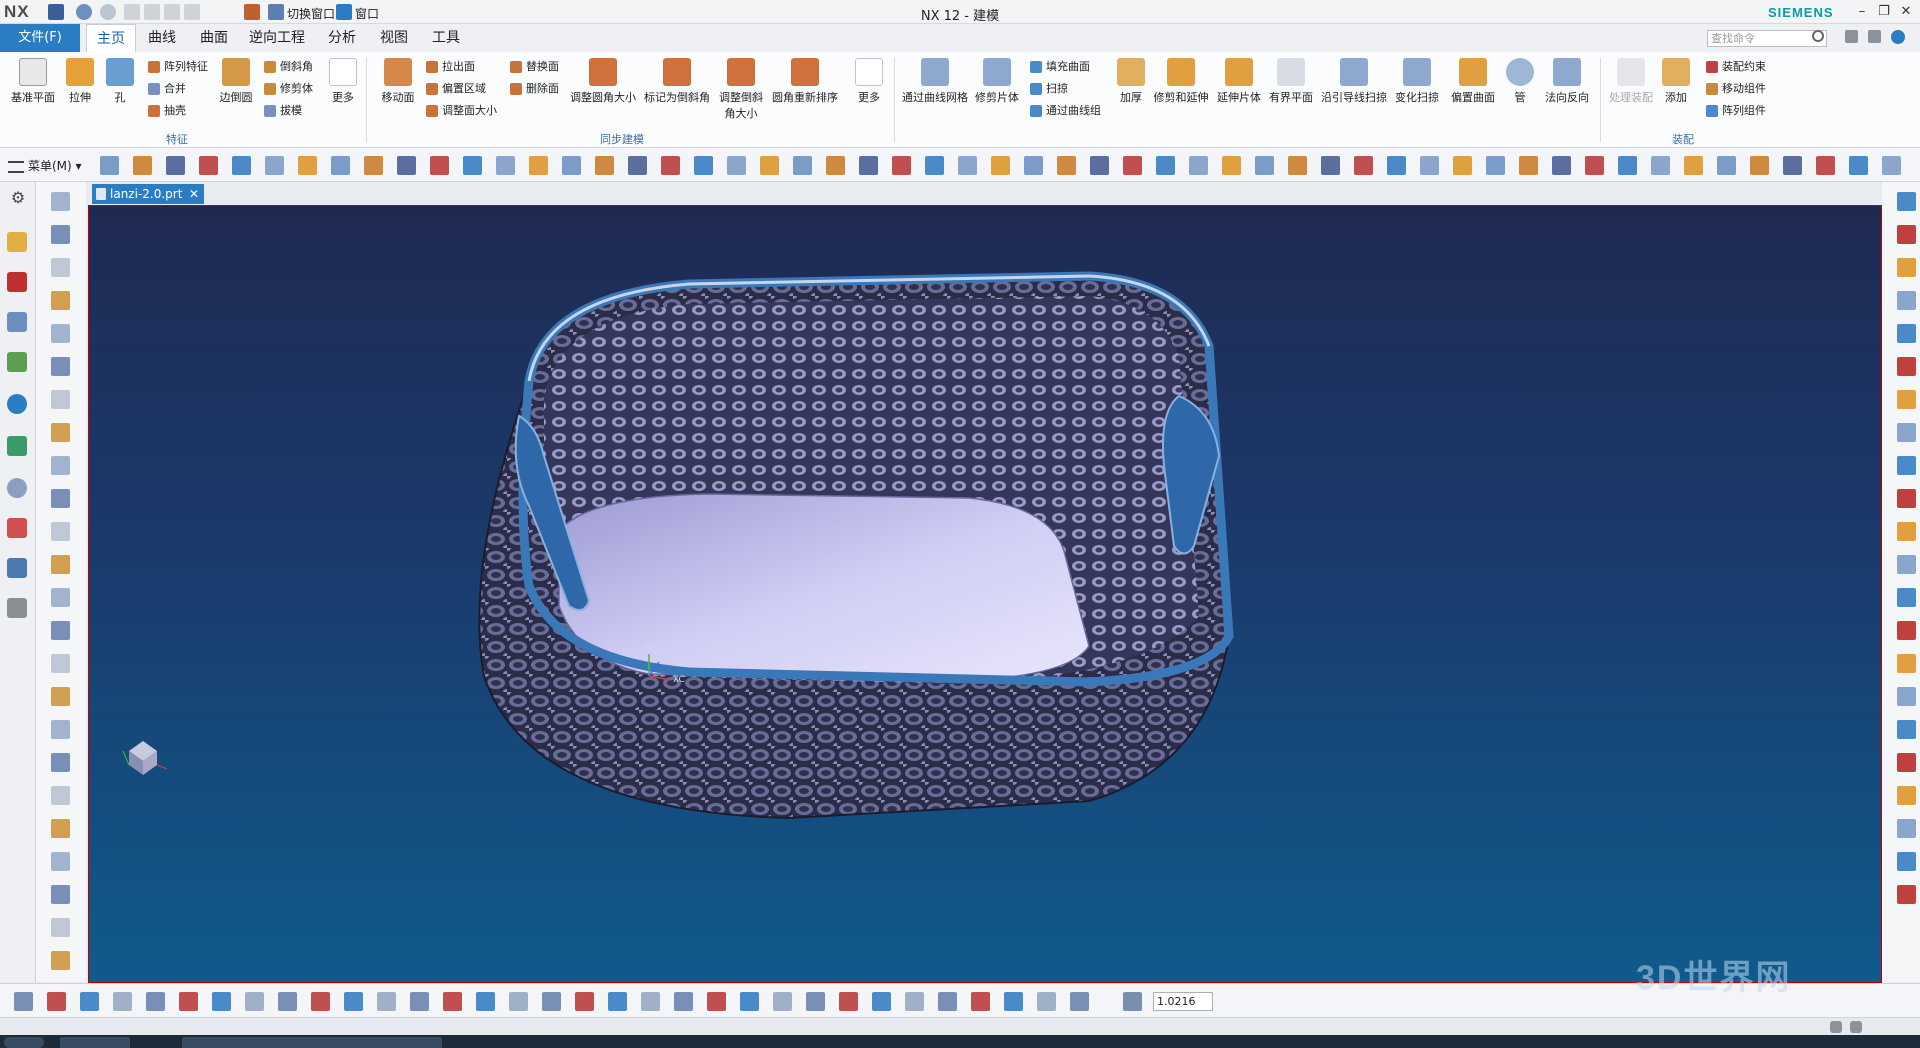  What do you see at coordinates (1567, 81) in the screenshot?
I see `reverse-normal-button: 法向反向` at bounding box center [1567, 81].